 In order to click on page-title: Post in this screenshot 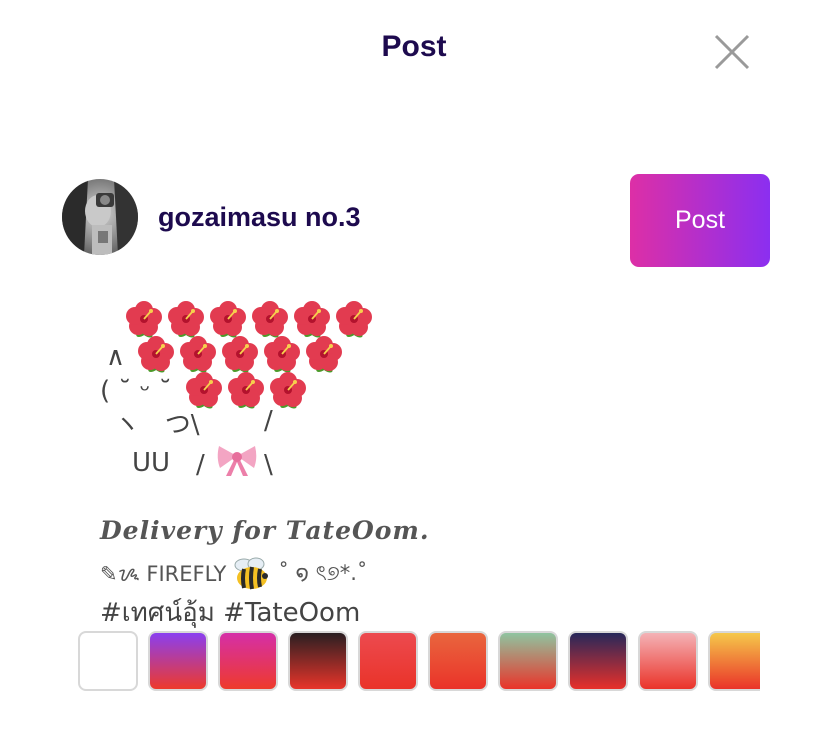, I will do `click(414, 46)`.